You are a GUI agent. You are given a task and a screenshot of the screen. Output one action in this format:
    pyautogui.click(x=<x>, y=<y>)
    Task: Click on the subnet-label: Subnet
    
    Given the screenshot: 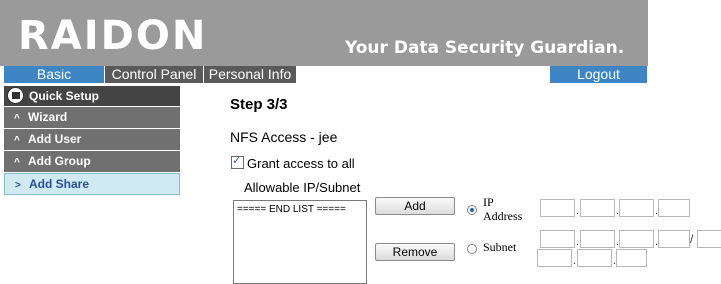 What is the action you would take?
    pyautogui.click(x=500, y=247)
    